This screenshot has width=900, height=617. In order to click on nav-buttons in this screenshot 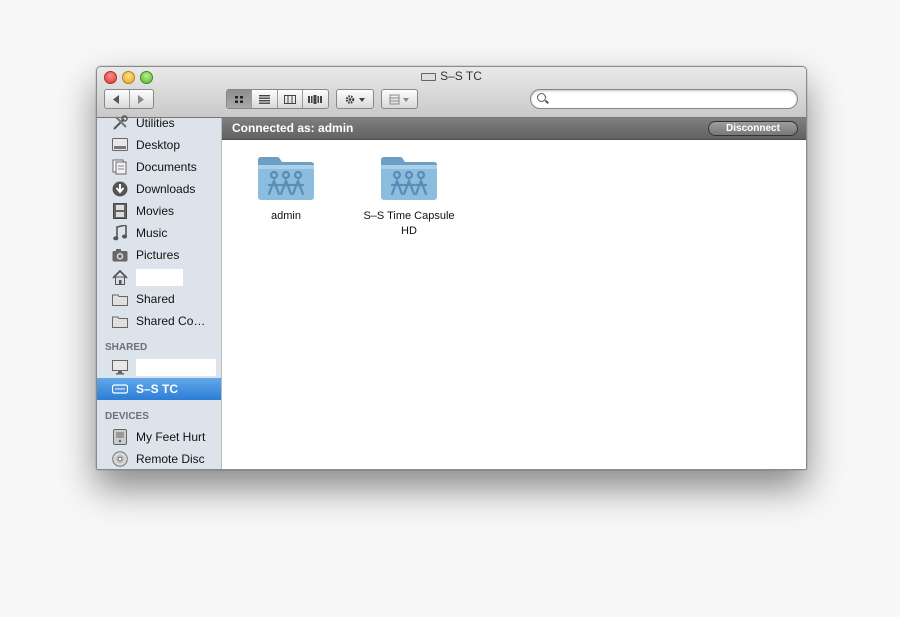, I will do `click(129, 99)`.